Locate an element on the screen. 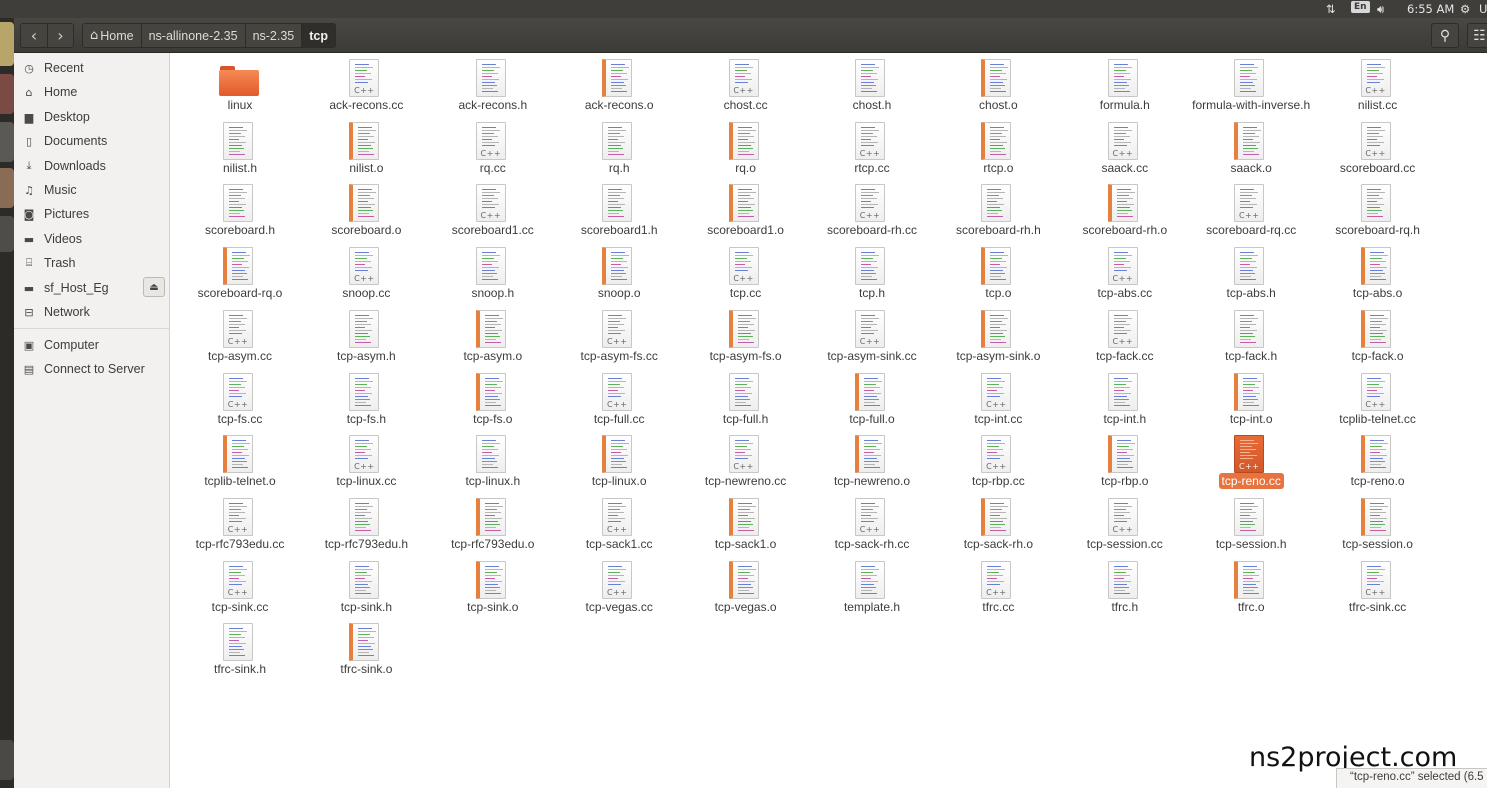 The image size is (1487, 788). file-item: C++ tcp-abs.cc is located at coordinates (1125, 272).